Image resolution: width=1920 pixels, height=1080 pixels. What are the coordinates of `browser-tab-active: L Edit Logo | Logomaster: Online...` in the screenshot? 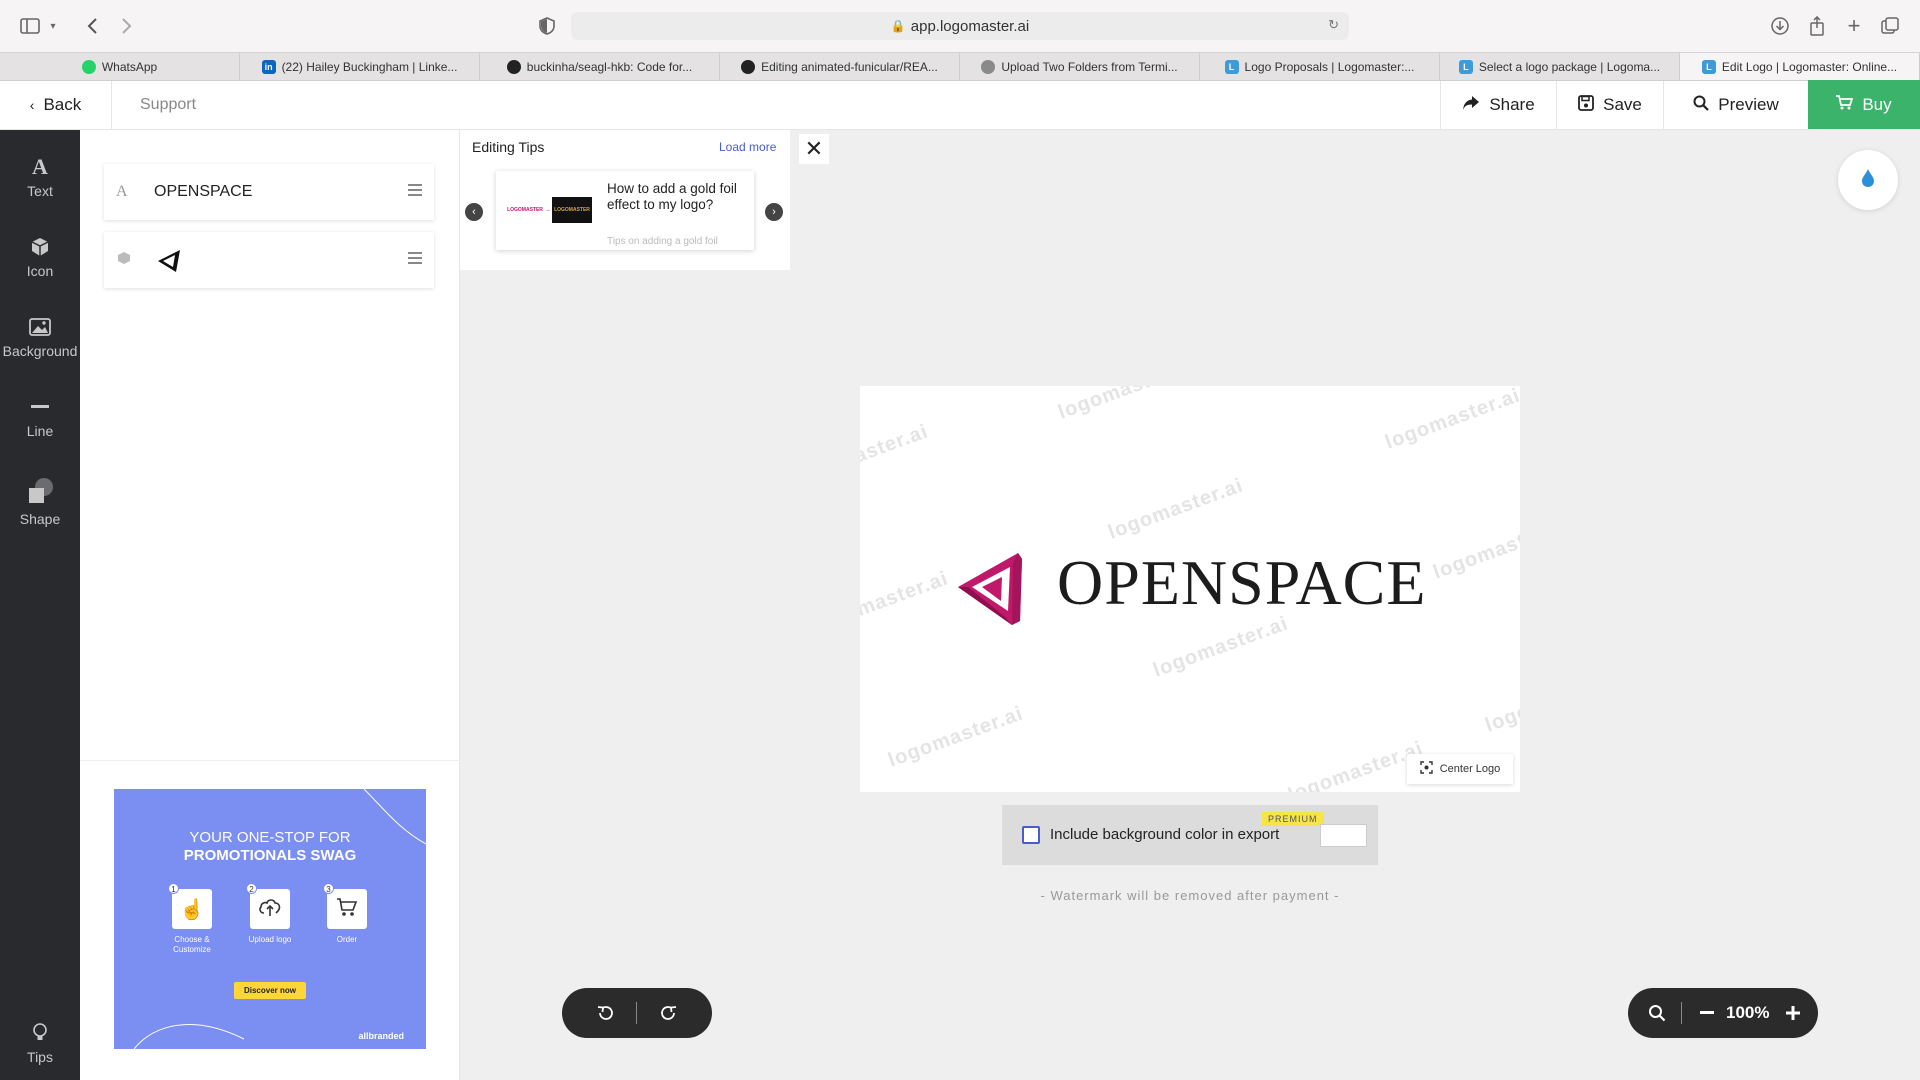 It's located at (1800, 66).